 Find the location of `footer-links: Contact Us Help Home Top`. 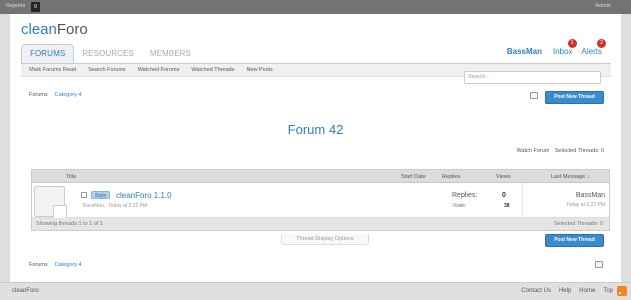

footer-links: Contact Us Help Home Top is located at coordinates (563, 291).